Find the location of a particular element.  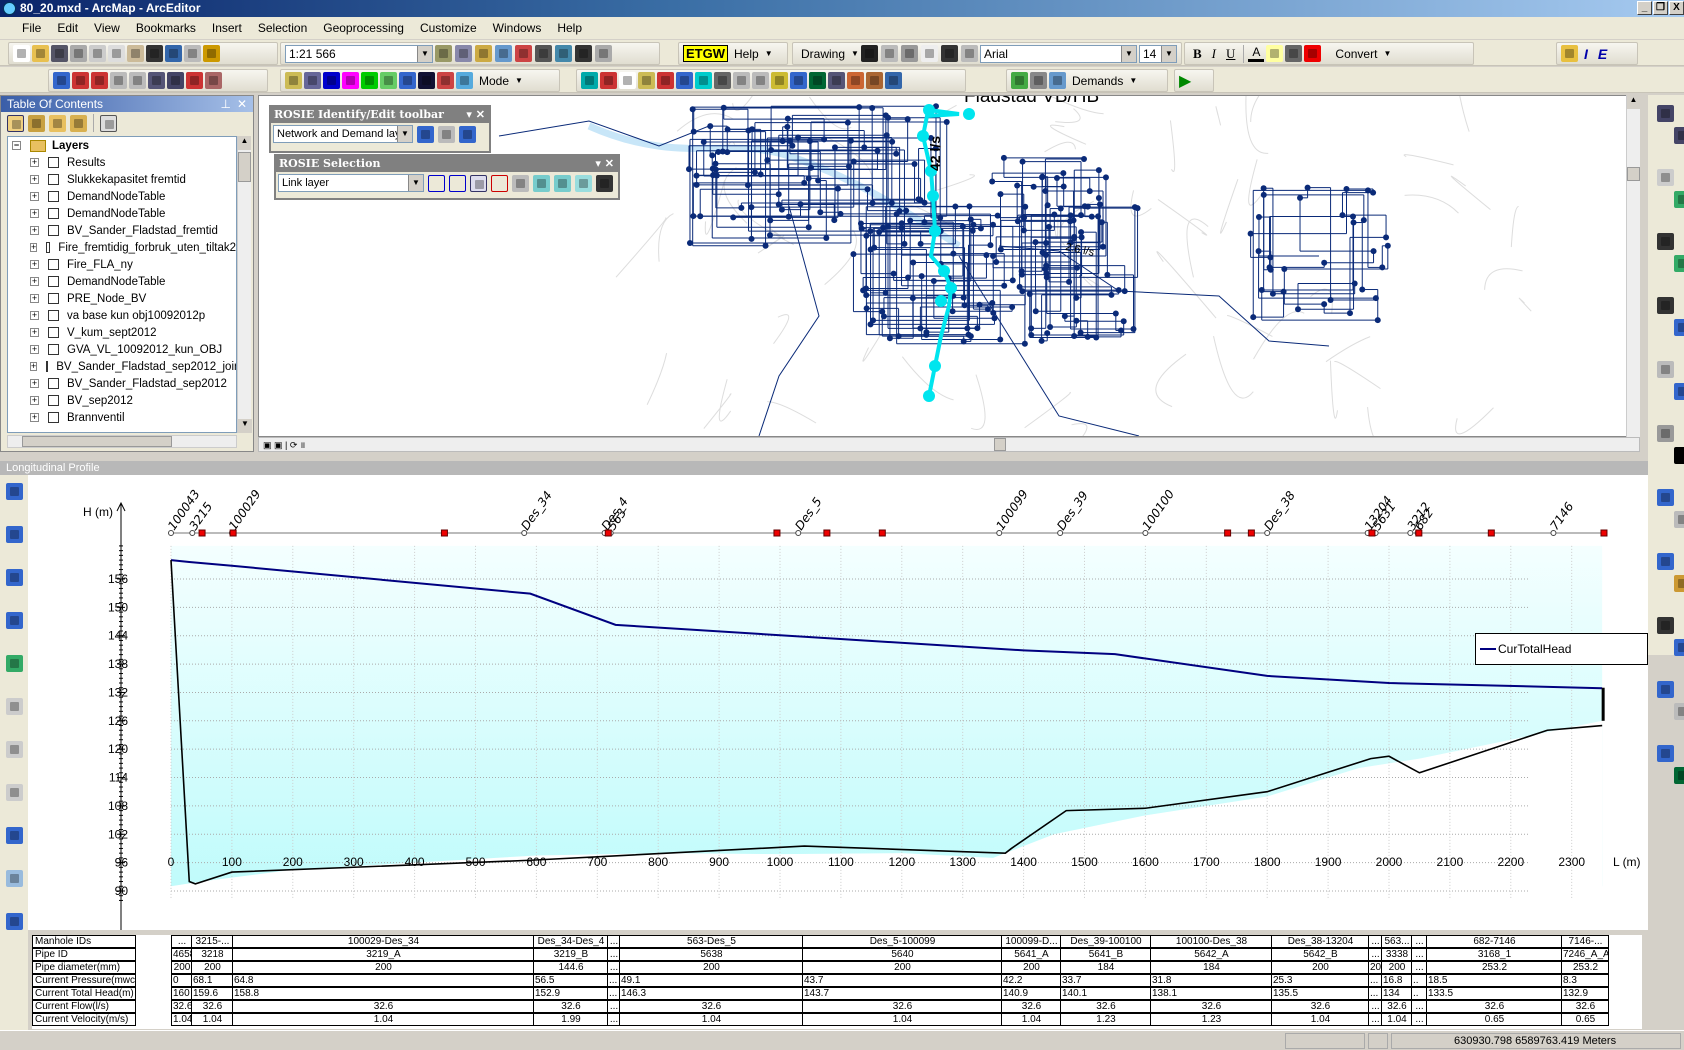

edit-icon is located at coordinates (446, 134).